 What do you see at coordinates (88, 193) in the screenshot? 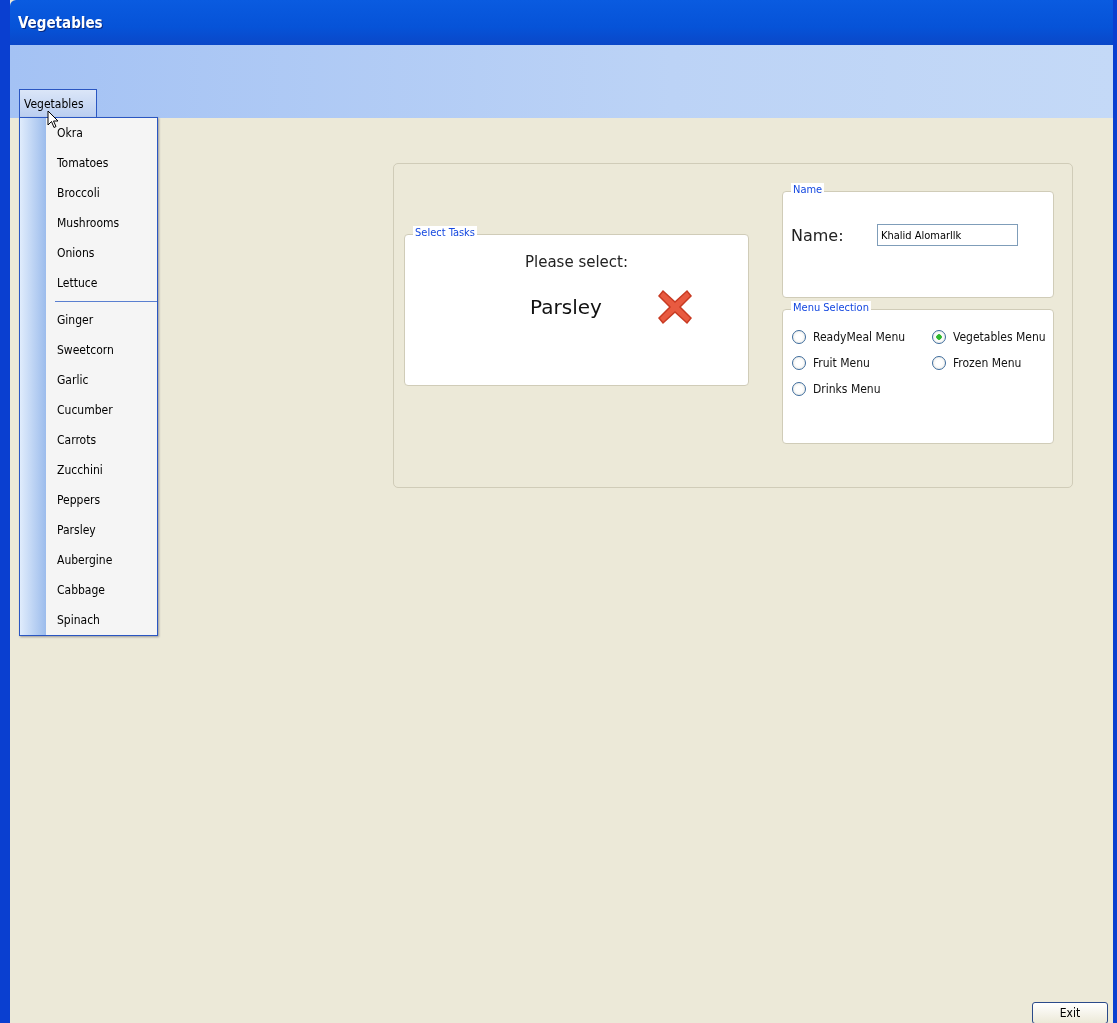
I see `menu-item: Broccoli` at bounding box center [88, 193].